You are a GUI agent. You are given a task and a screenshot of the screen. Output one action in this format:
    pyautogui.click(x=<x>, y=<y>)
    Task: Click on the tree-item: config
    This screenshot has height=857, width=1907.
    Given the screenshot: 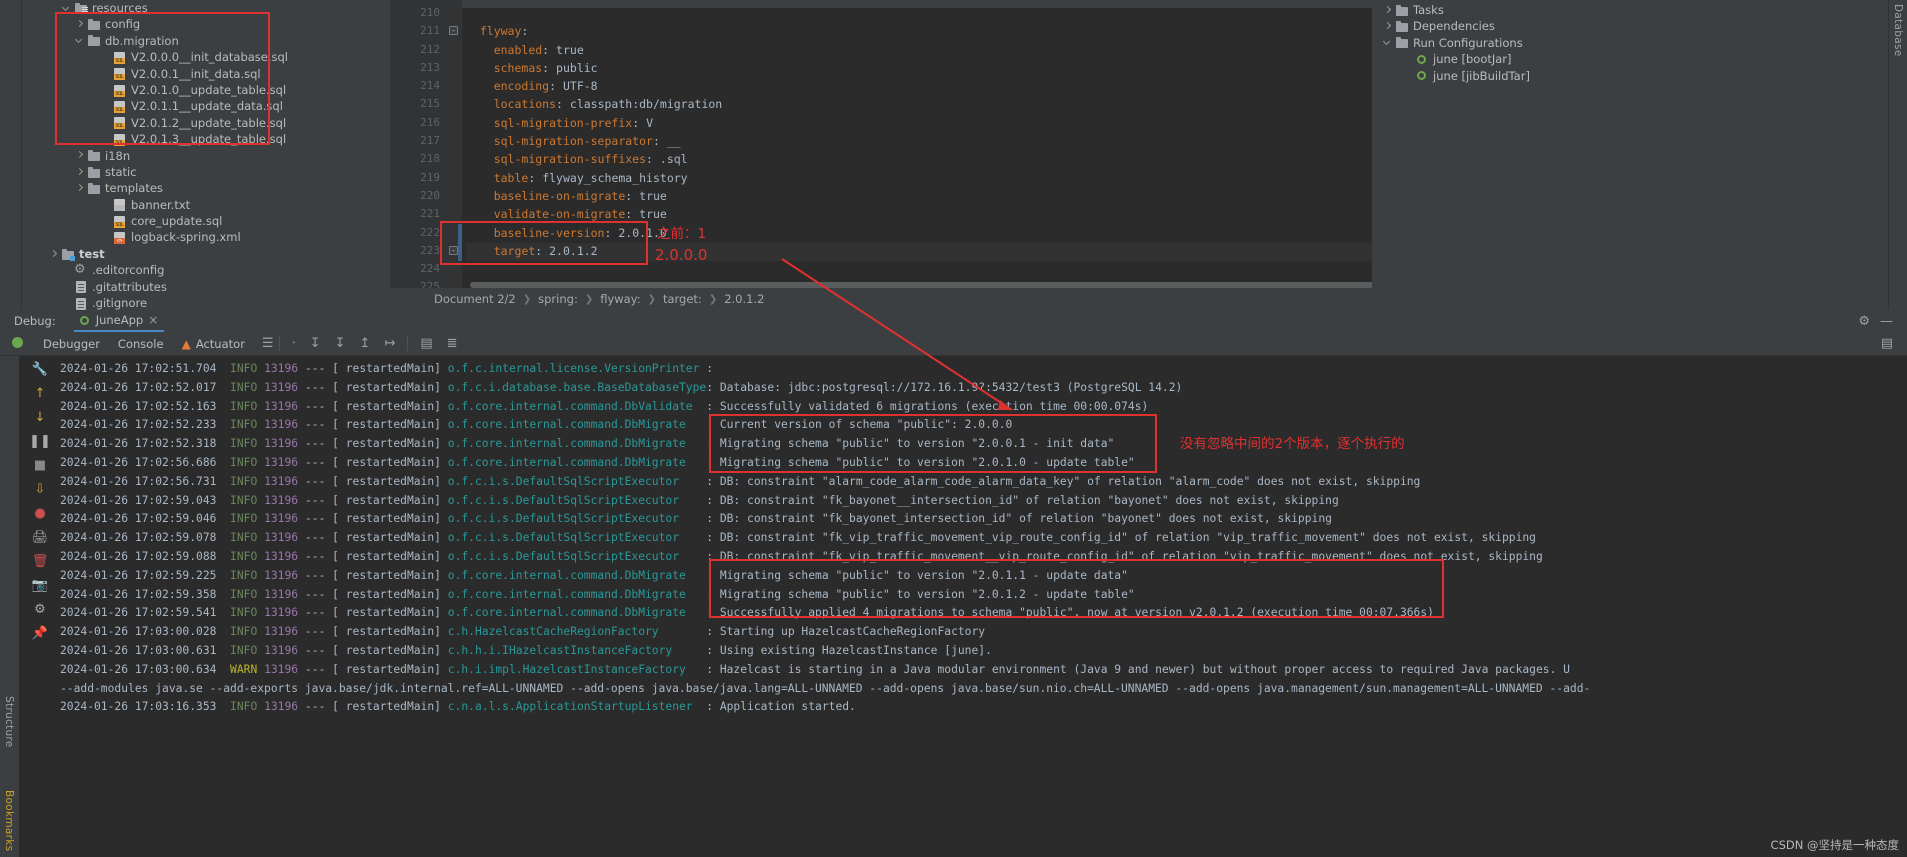 What is the action you would take?
    pyautogui.click(x=206, y=24)
    